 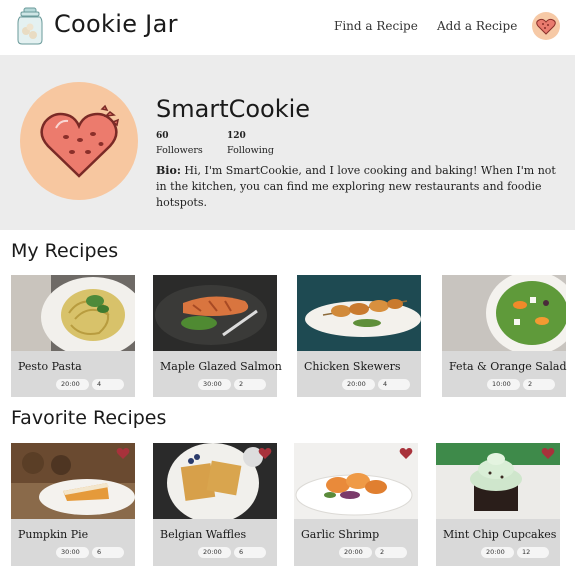 What do you see at coordinates (236, 136) in the screenshot?
I see `following-count: 120` at bounding box center [236, 136].